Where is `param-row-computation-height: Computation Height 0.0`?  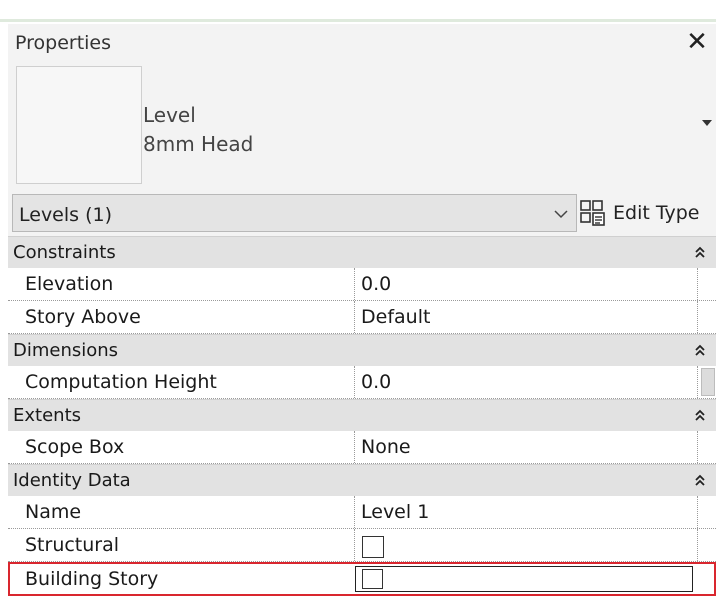
param-row-computation-height: Computation Height 0.0 is located at coordinates (362, 382).